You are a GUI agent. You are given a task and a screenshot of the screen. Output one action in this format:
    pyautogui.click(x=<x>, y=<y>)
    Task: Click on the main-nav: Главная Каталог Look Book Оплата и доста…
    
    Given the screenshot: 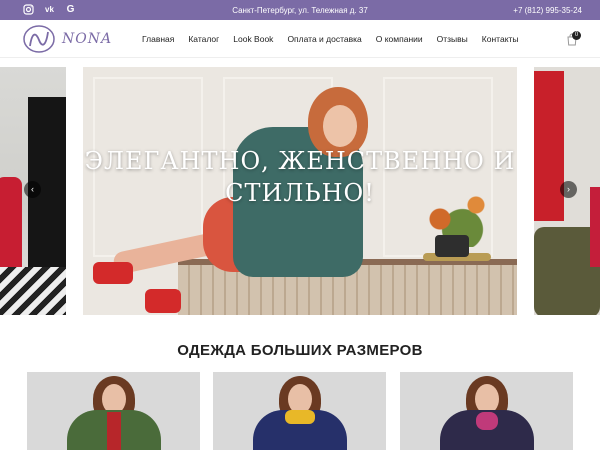 What is the action you would take?
    pyautogui.click(x=337, y=39)
    